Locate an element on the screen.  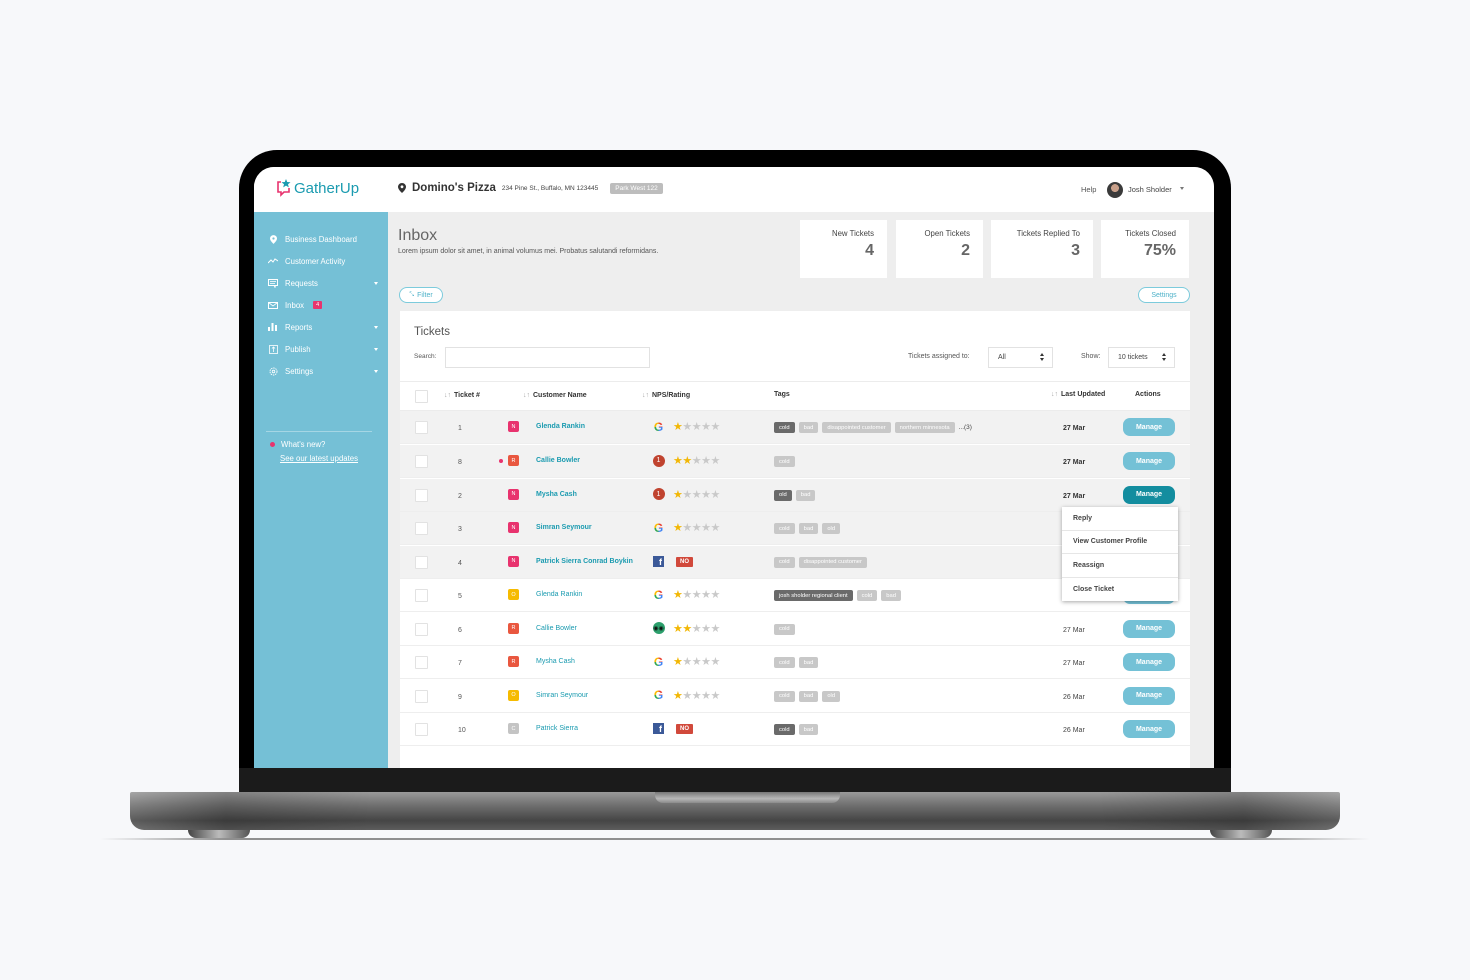
gatherup-logo: GatherUp is located at coordinates (317, 188).